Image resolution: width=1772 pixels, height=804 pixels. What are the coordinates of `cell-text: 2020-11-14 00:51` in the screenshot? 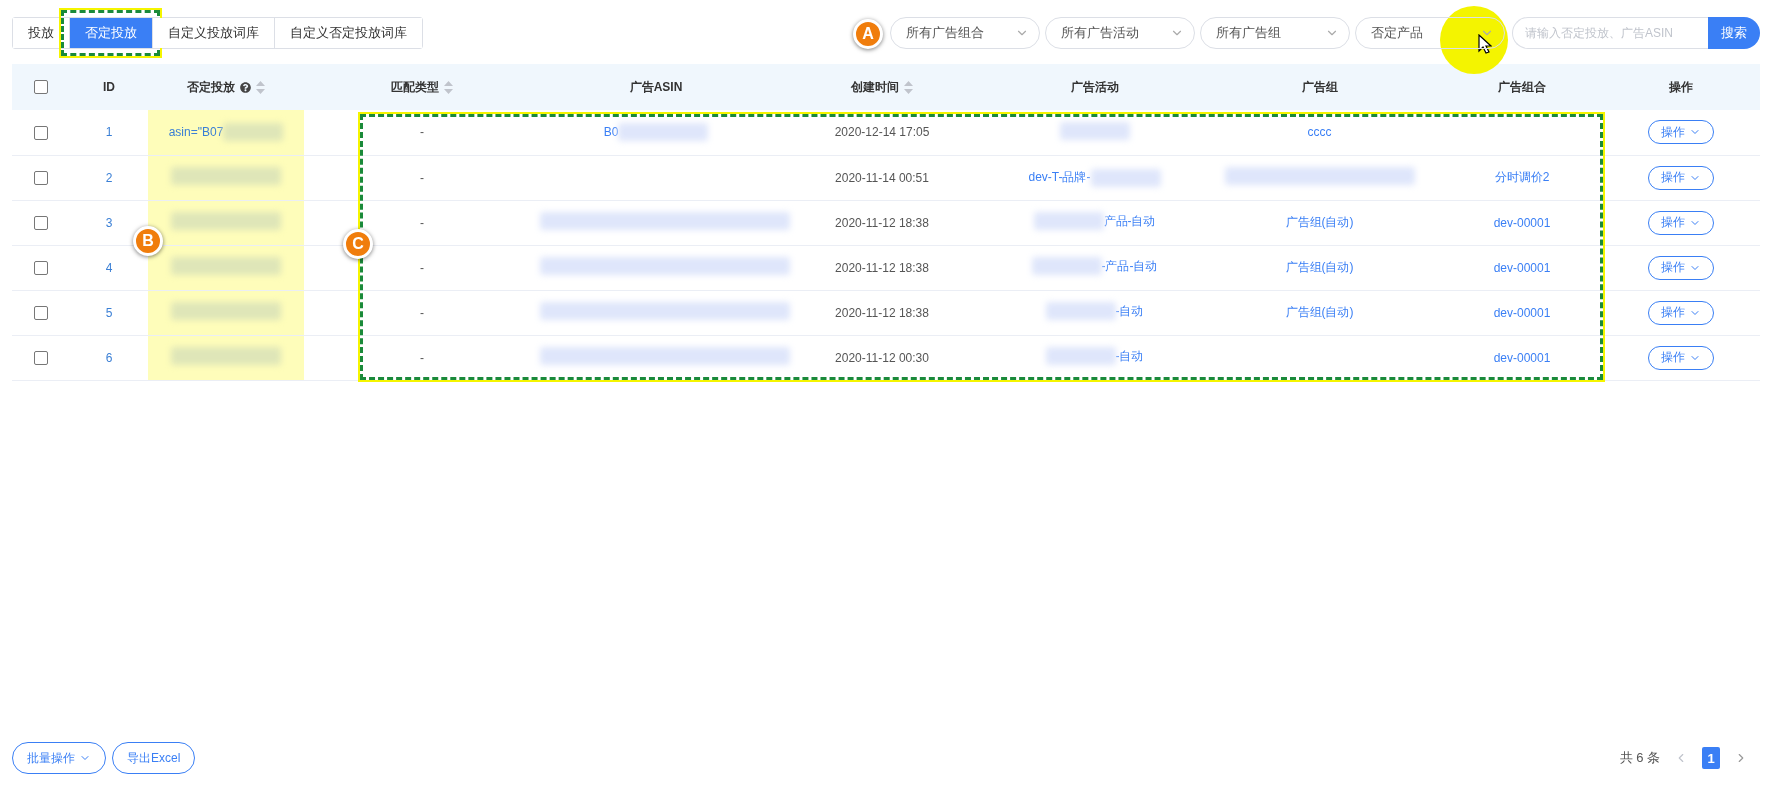 It's located at (882, 177).